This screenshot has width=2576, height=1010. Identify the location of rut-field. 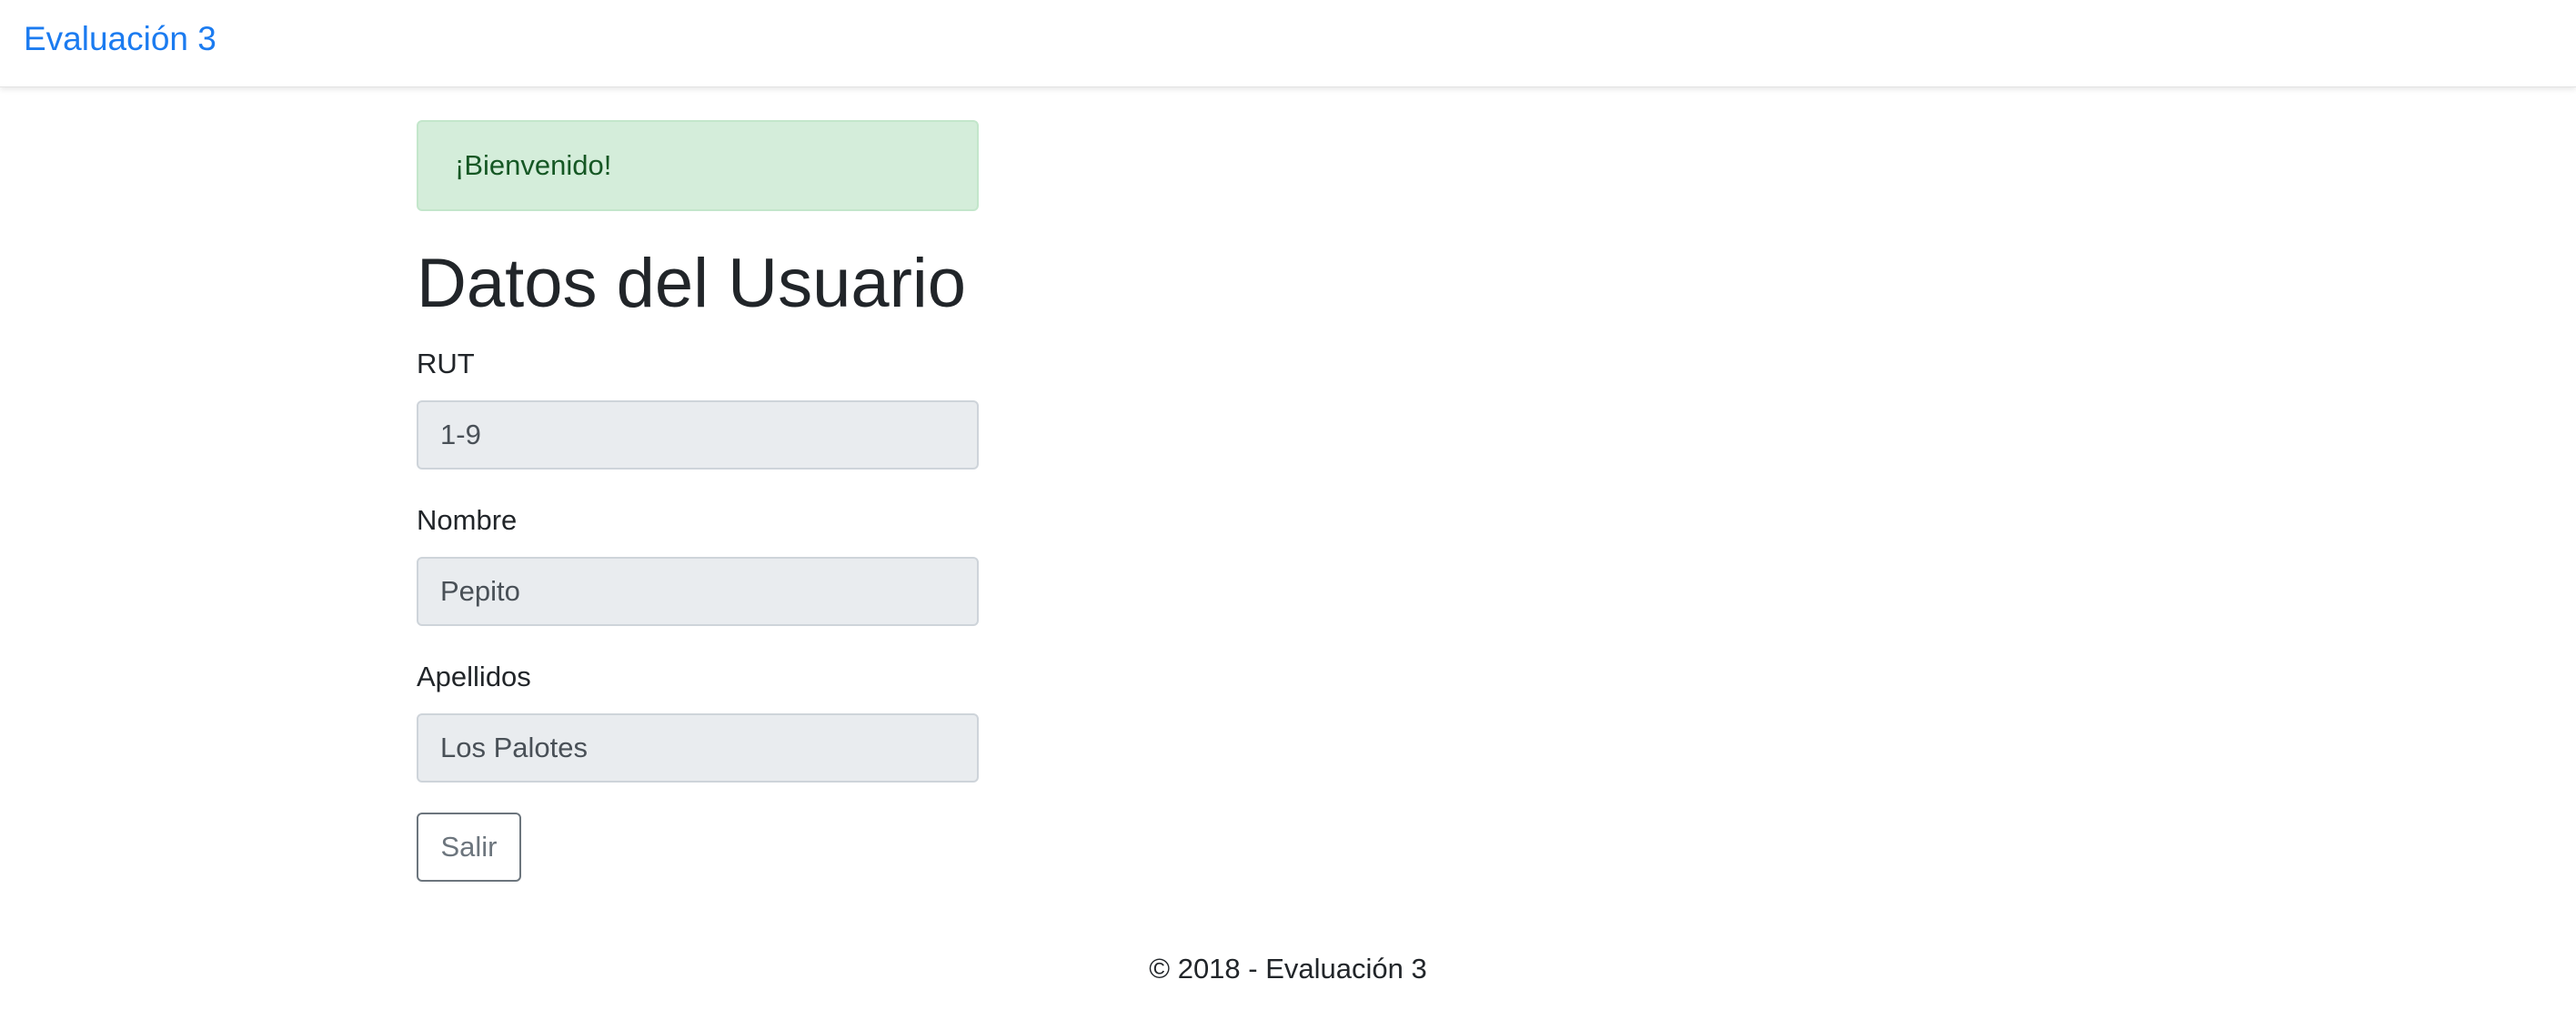
(698, 435).